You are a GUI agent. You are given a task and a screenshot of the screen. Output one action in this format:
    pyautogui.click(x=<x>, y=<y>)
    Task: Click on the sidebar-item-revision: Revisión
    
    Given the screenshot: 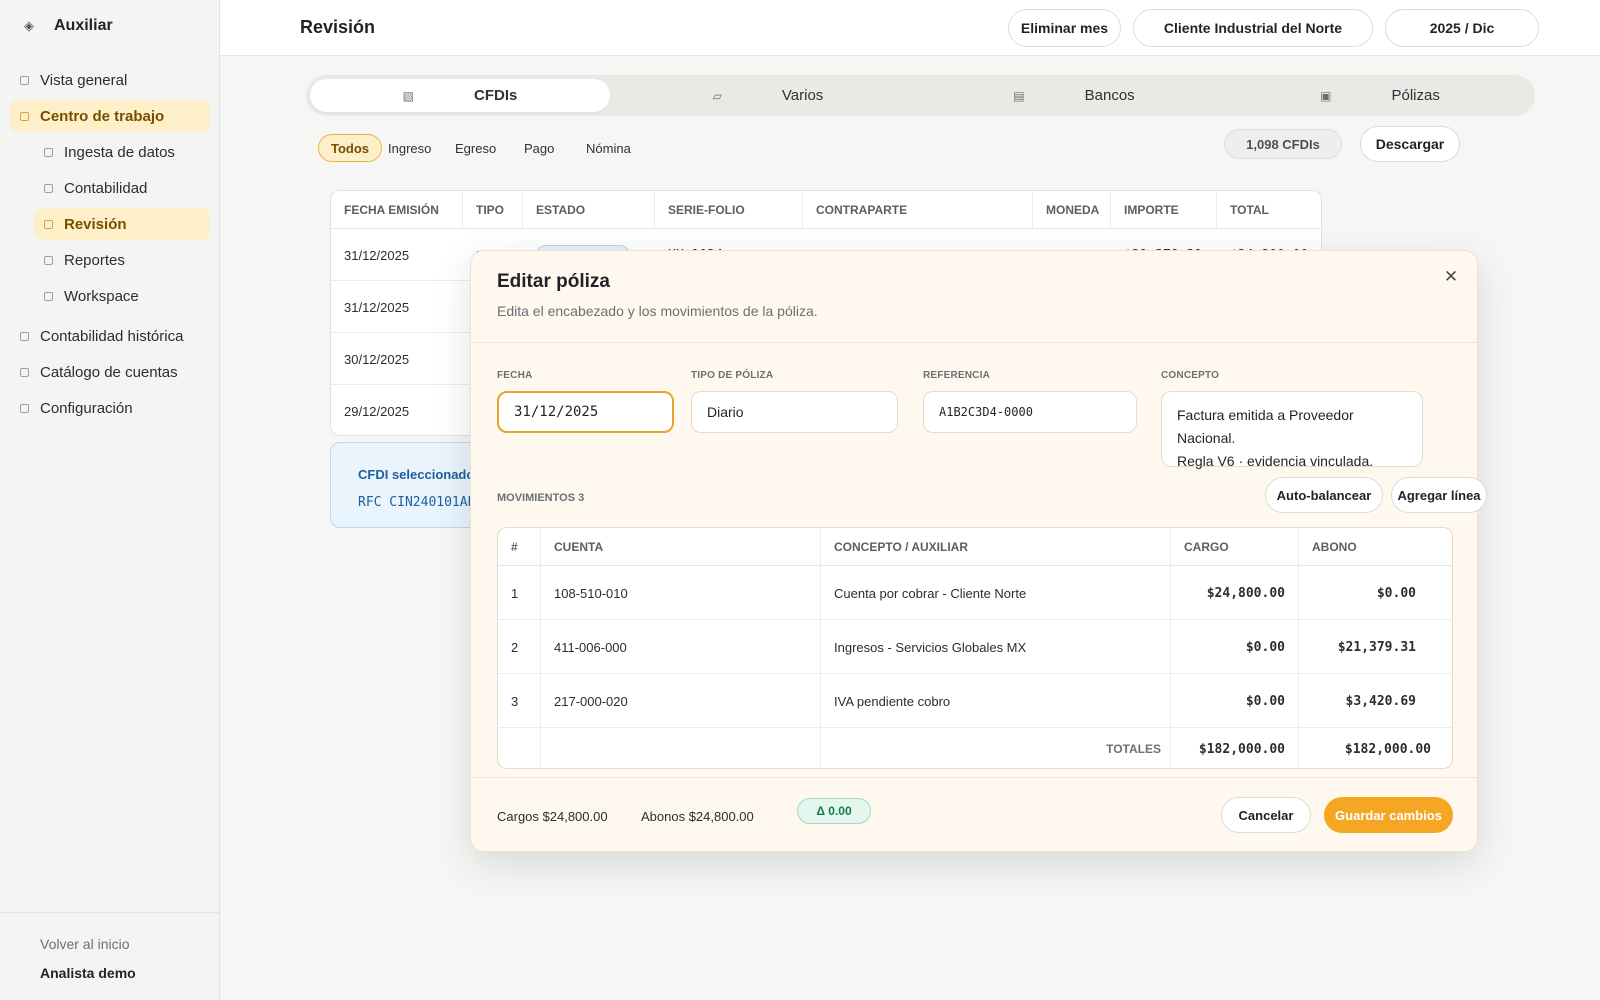 What is the action you would take?
    pyautogui.click(x=122, y=224)
    